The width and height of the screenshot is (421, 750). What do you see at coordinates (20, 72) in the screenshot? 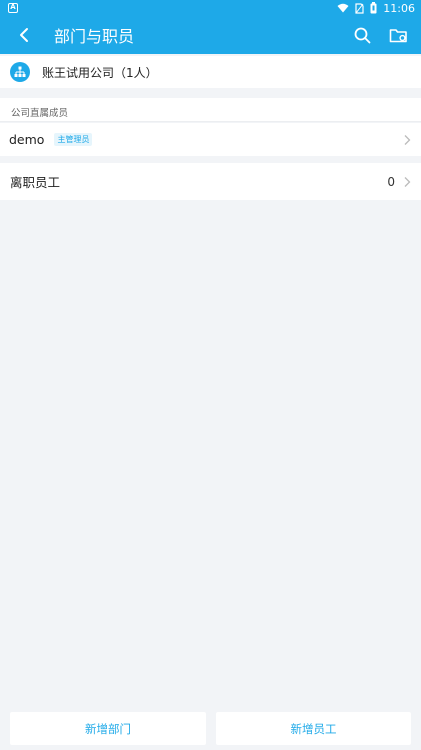
I see `org-chart-icon` at bounding box center [20, 72].